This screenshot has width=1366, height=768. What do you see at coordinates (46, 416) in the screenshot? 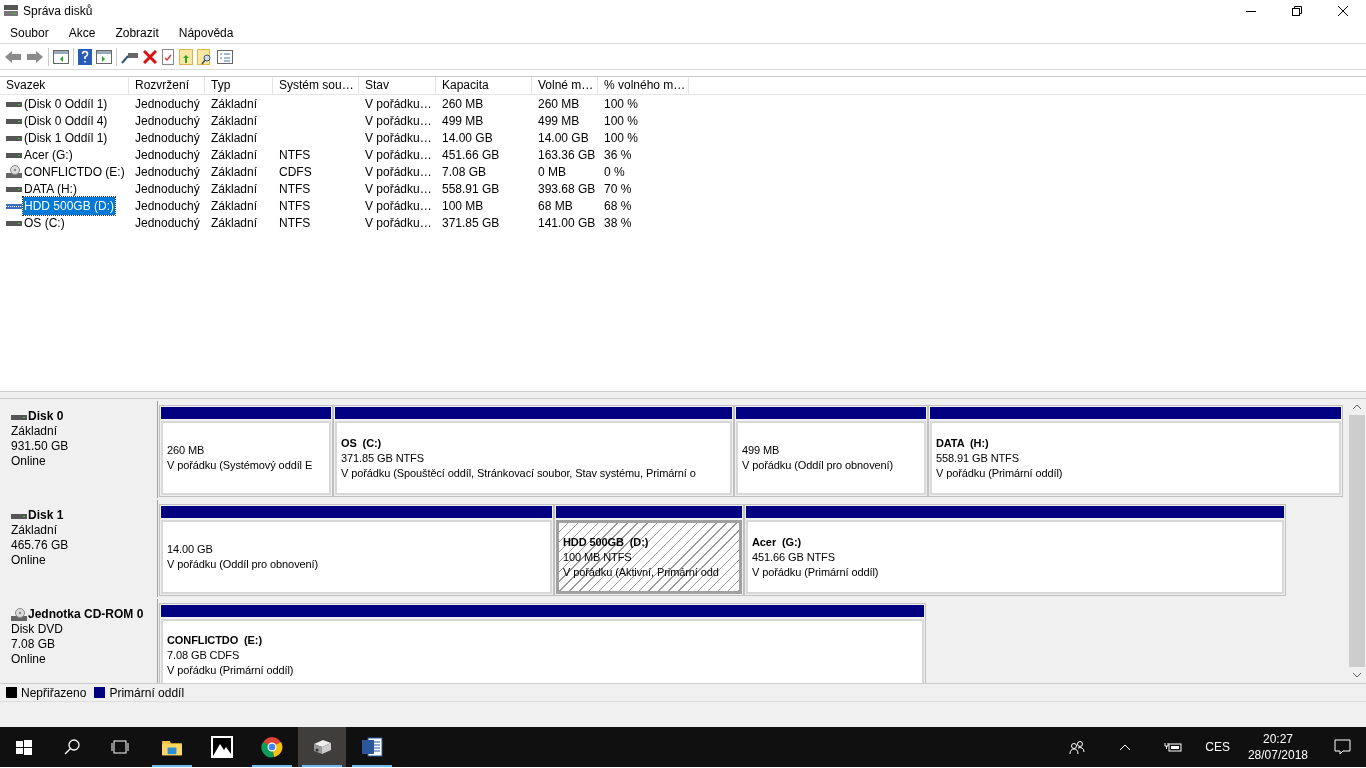
I see `disk-name: Disk 0` at bounding box center [46, 416].